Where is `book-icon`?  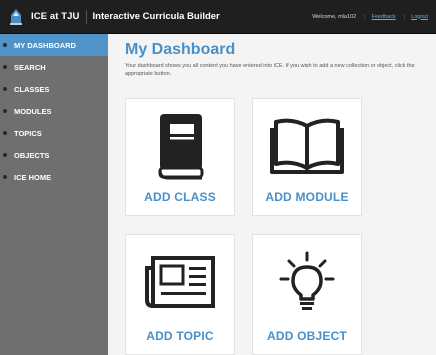
book-icon is located at coordinates (180, 146).